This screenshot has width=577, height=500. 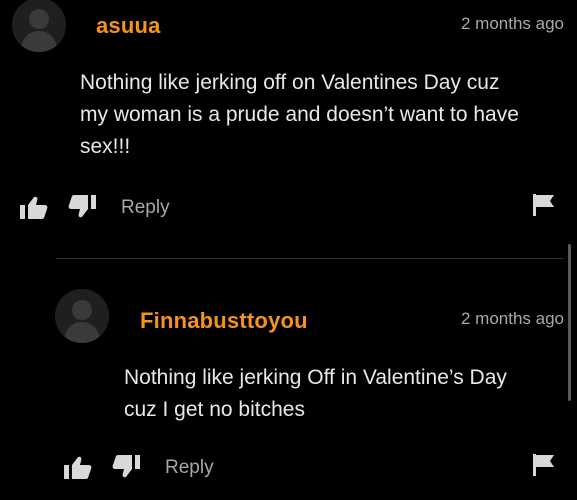 What do you see at coordinates (214, 409) in the screenshot?
I see `comment-text-line: cuz I get no bitches` at bounding box center [214, 409].